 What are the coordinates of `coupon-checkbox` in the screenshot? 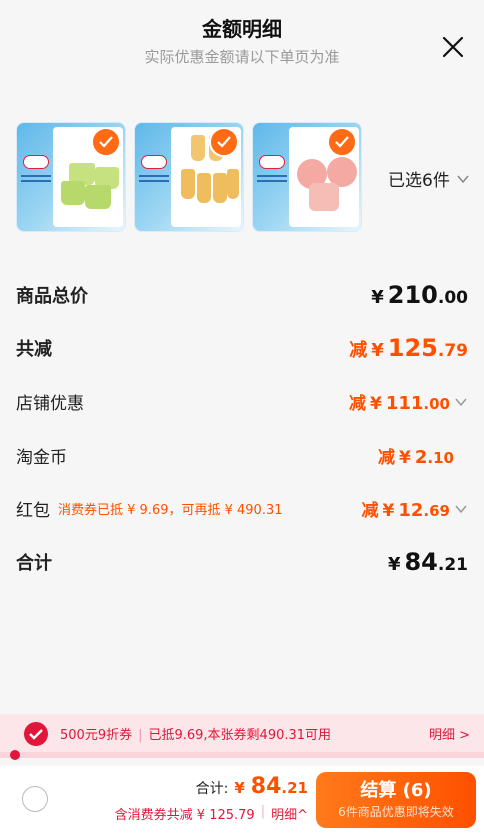 It's located at (36, 734).